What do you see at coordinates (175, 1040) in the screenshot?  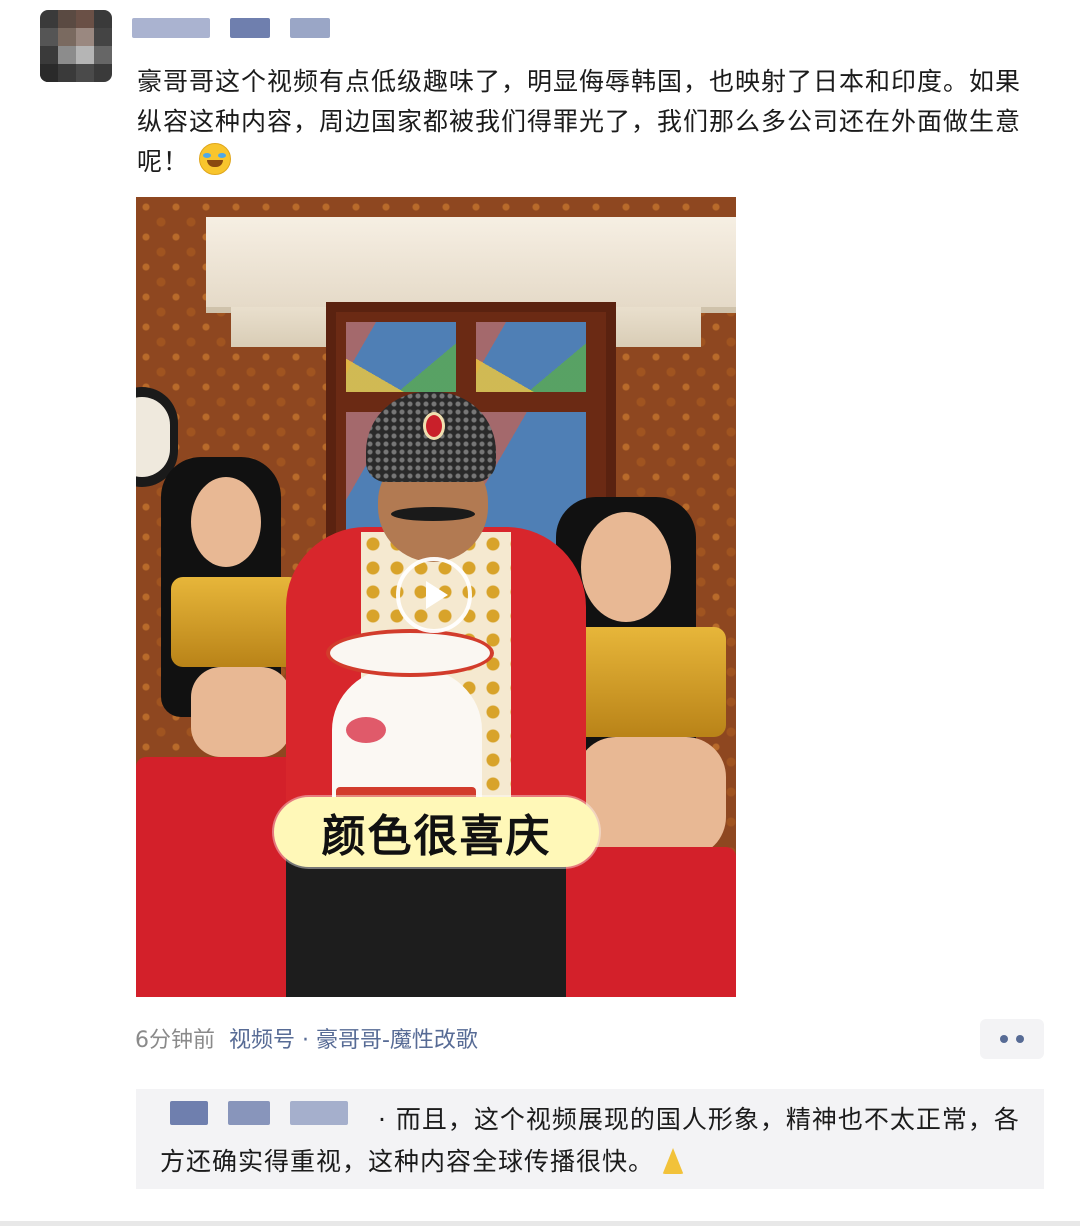 I see `post-time: 6分钟前` at bounding box center [175, 1040].